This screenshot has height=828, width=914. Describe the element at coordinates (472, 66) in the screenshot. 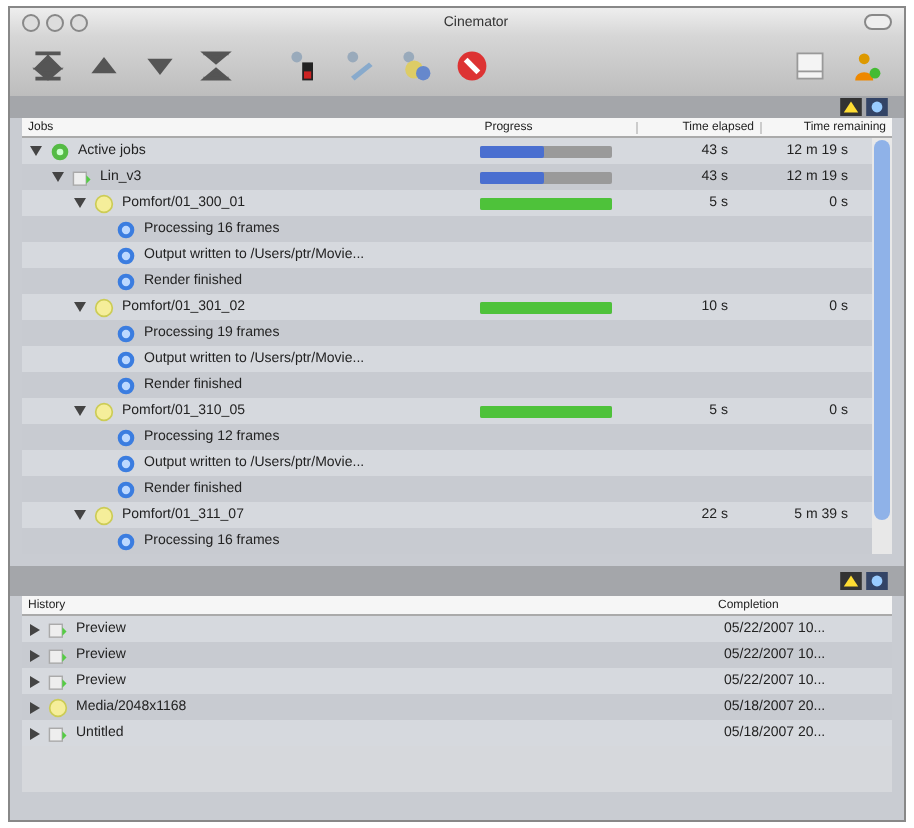

I see `stop-icon` at that location.